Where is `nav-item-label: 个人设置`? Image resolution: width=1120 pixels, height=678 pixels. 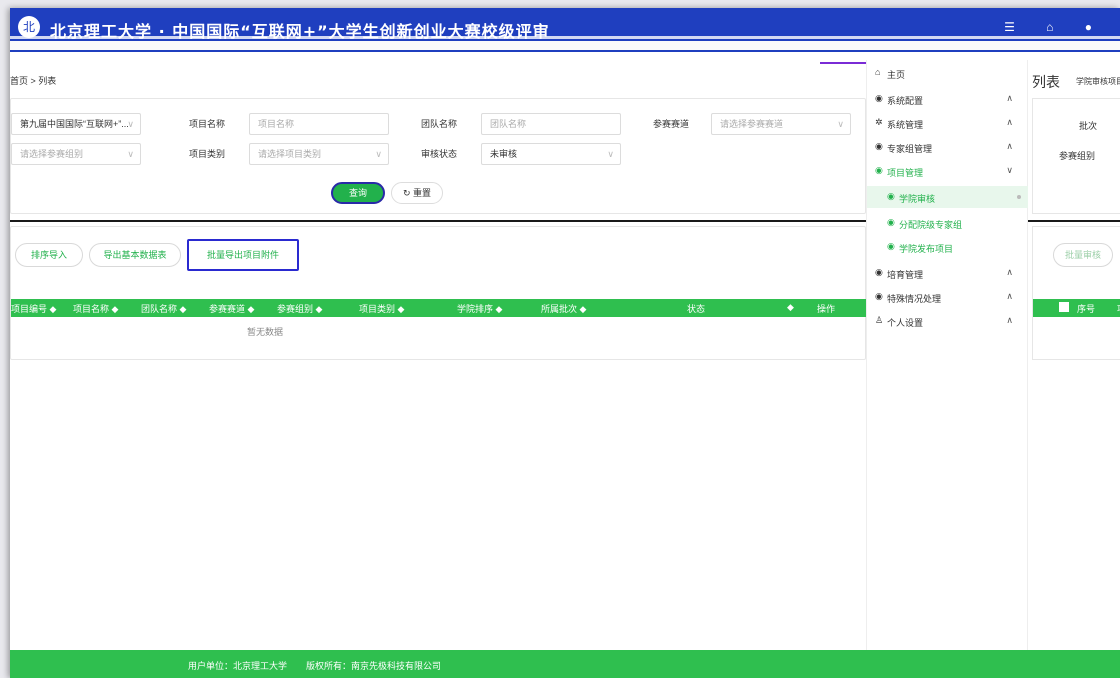 nav-item-label: 个人设置 is located at coordinates (905, 323).